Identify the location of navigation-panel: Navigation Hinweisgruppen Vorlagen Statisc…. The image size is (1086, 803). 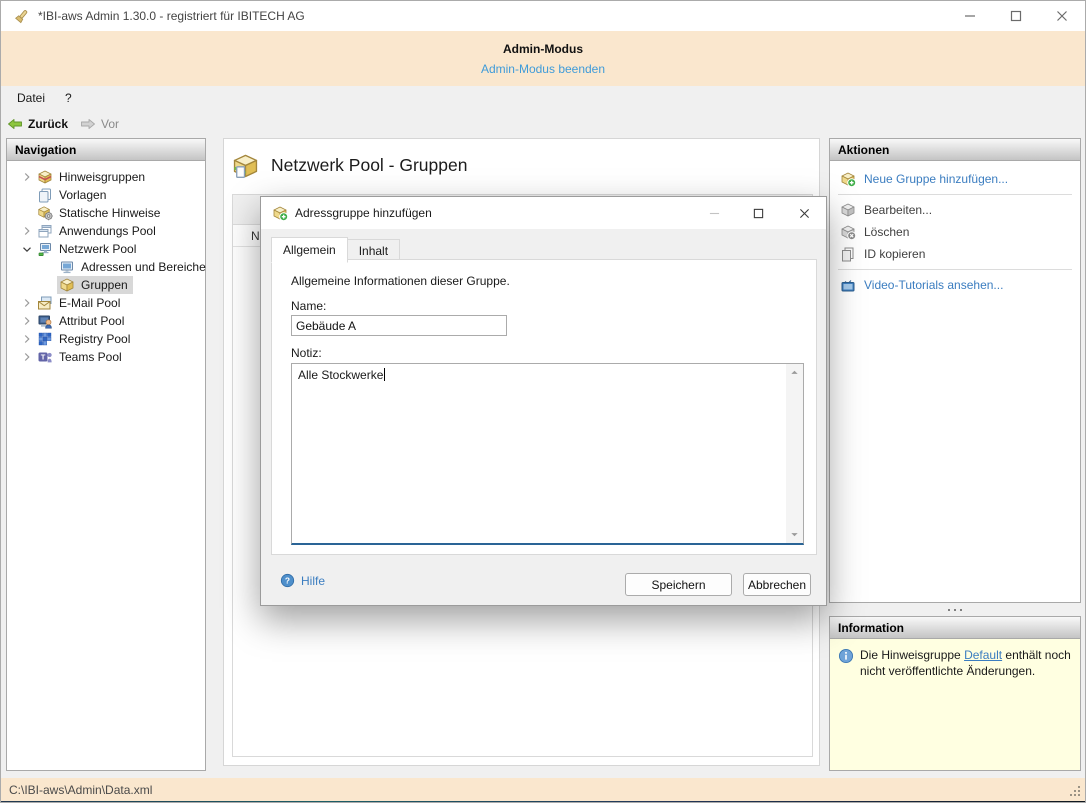
(106, 454).